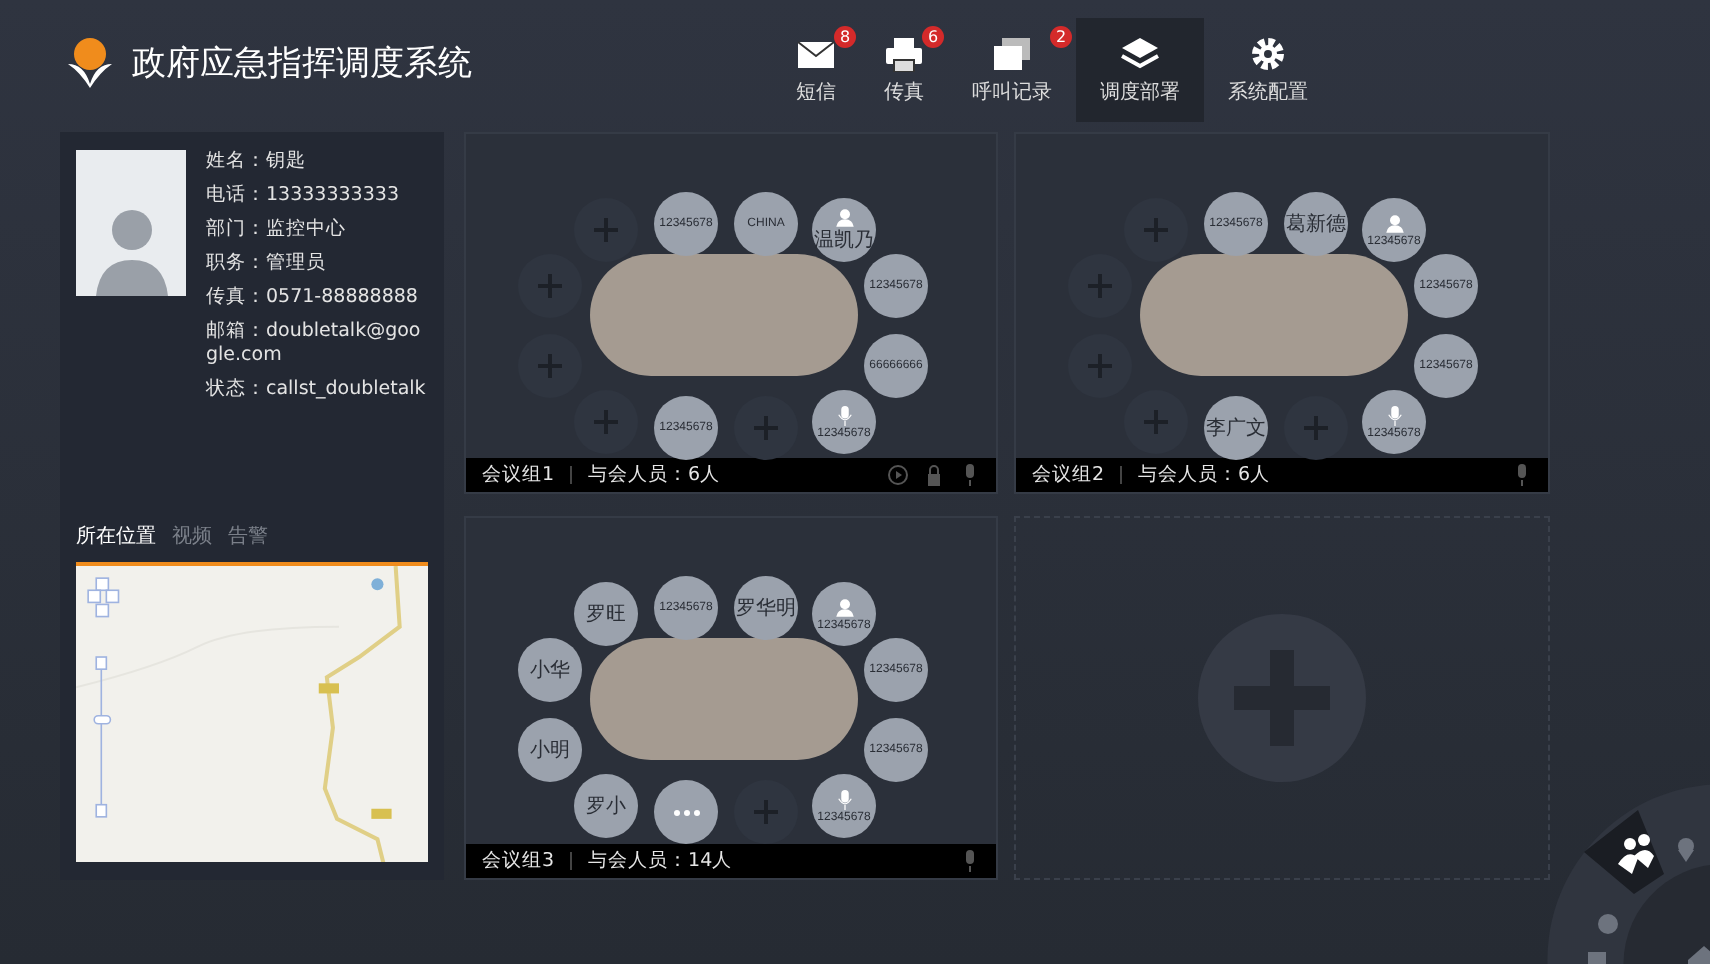  I want to click on tab: 告警, so click(248, 536).